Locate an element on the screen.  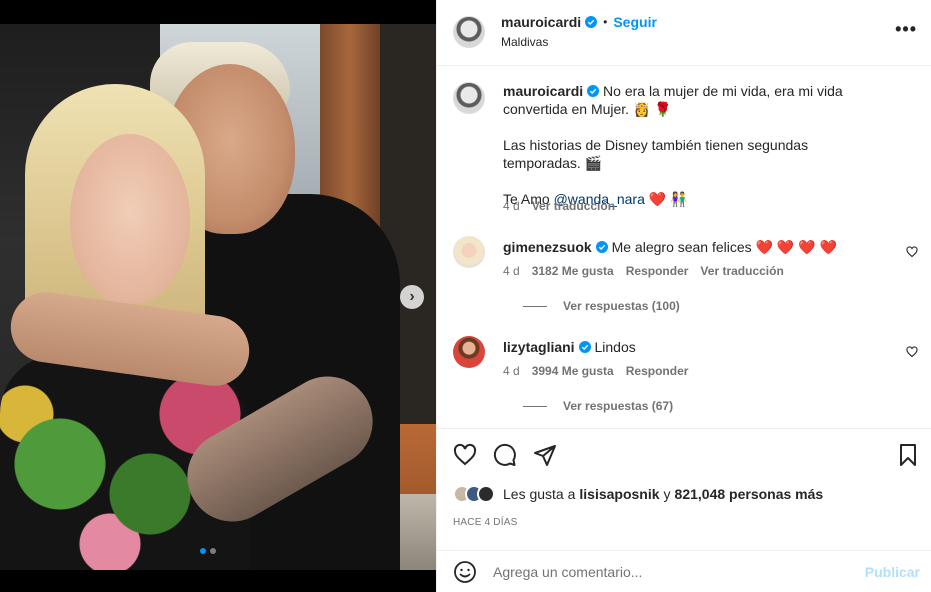
header-username: mauroicardi is located at coordinates (541, 22).